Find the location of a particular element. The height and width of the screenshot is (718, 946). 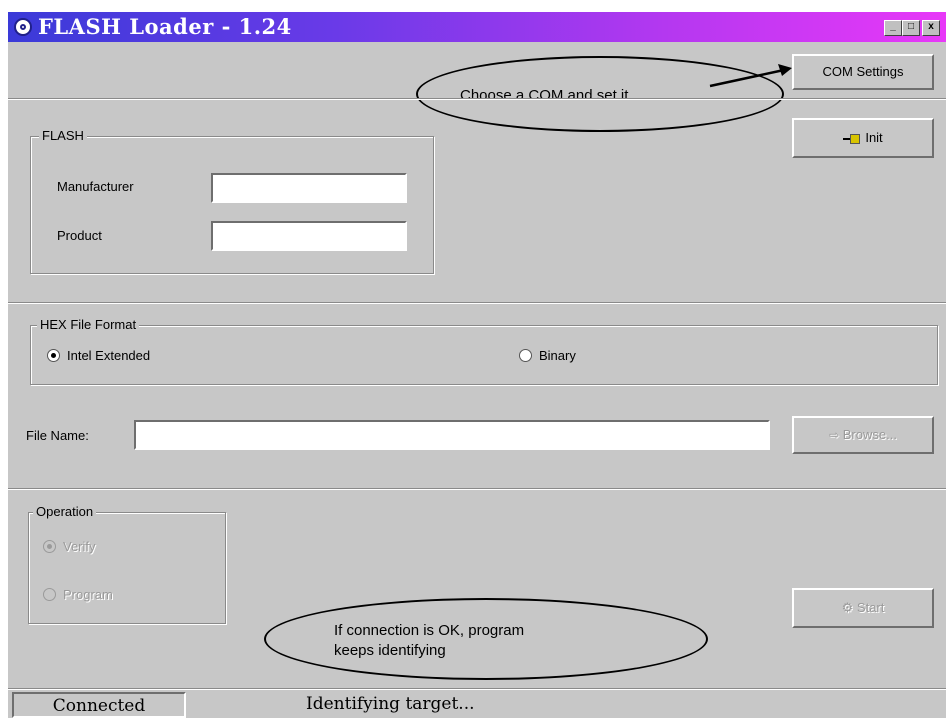

flash-legend: FLASH is located at coordinates (63, 135).